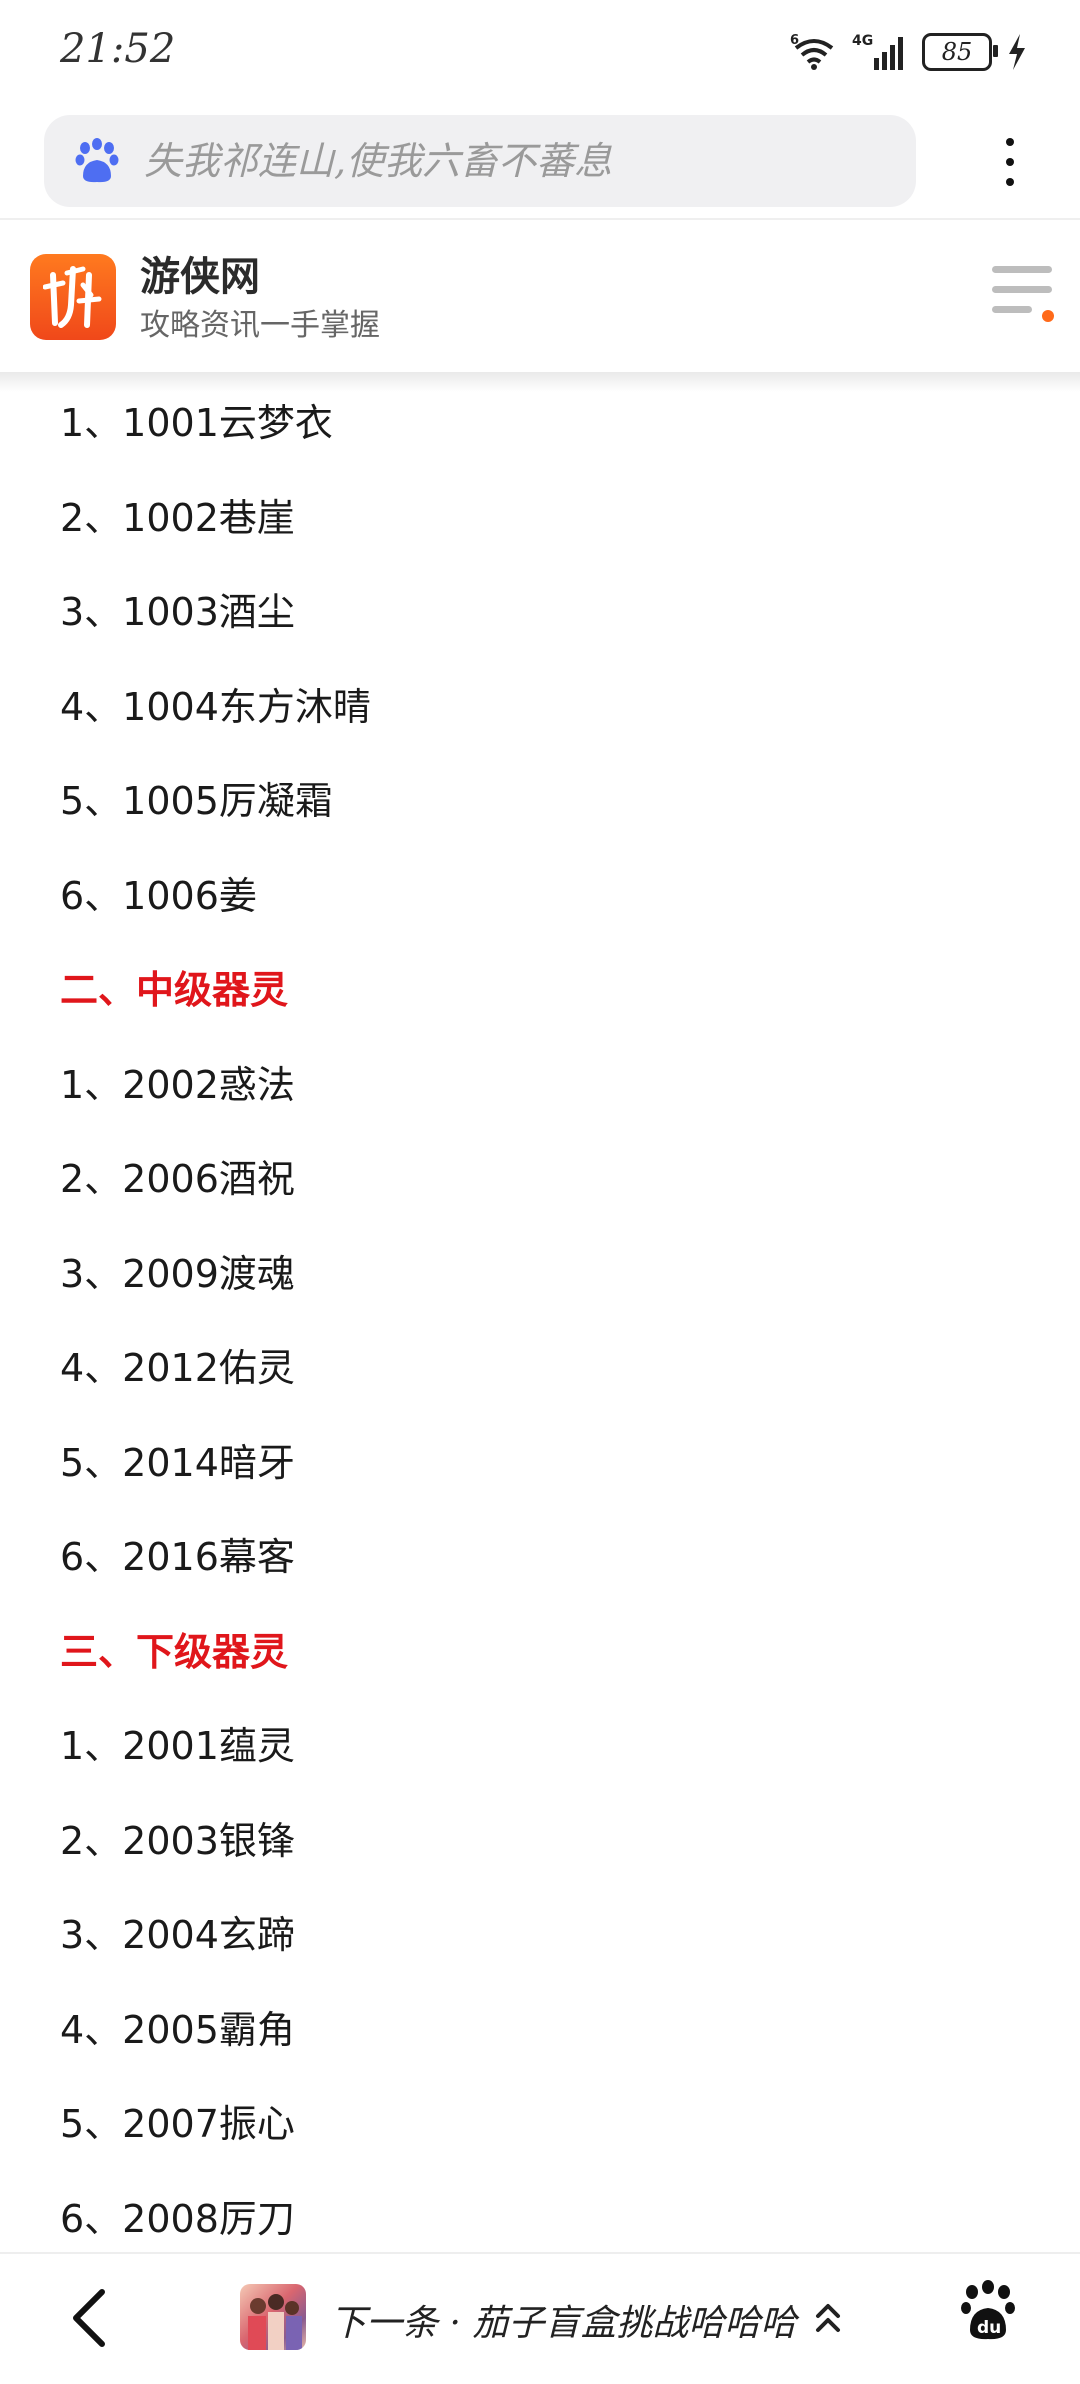 Image resolution: width=1080 pixels, height=2384 pixels. Describe the element at coordinates (177, 2219) in the screenshot. I see `list-item: 6、2008厉刀` at that location.